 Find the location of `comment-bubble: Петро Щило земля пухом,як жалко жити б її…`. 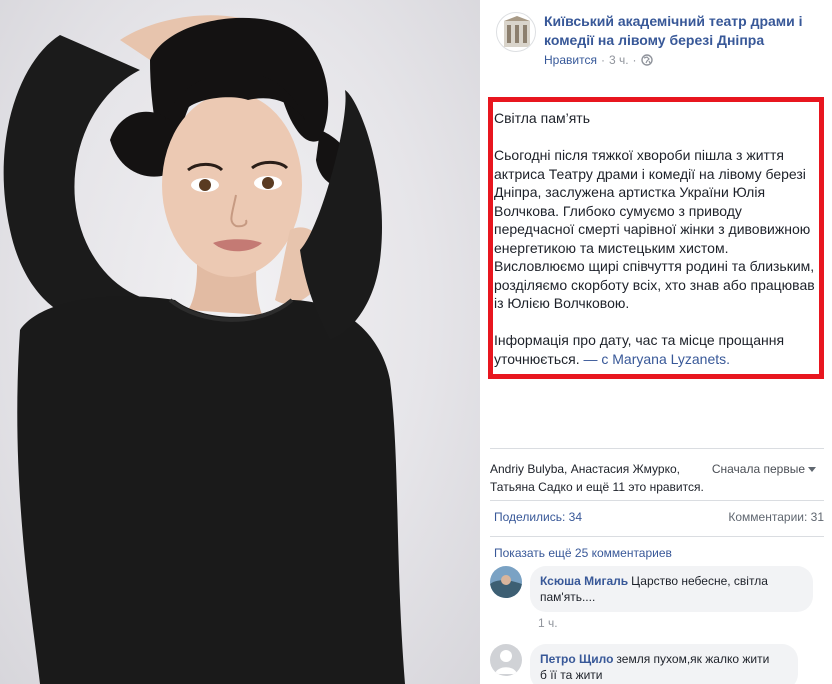

comment-bubble: Петро Щило земля пухом,як жалко жити б її… is located at coordinates (664, 664).